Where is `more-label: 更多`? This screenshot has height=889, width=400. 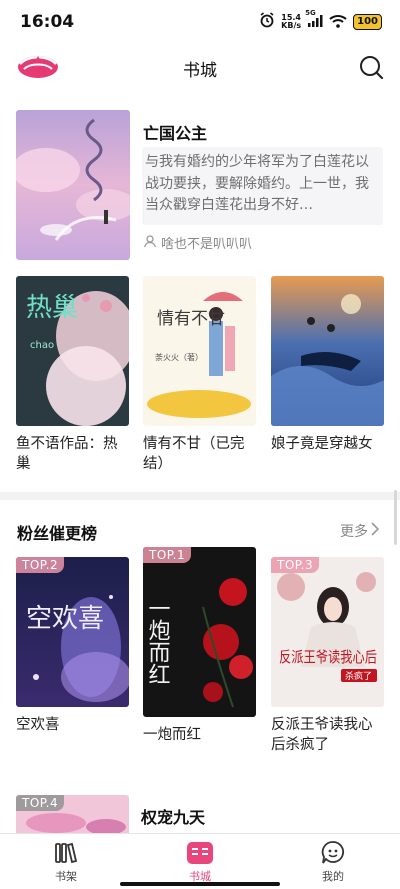
more-label: 更多 is located at coordinates (354, 531).